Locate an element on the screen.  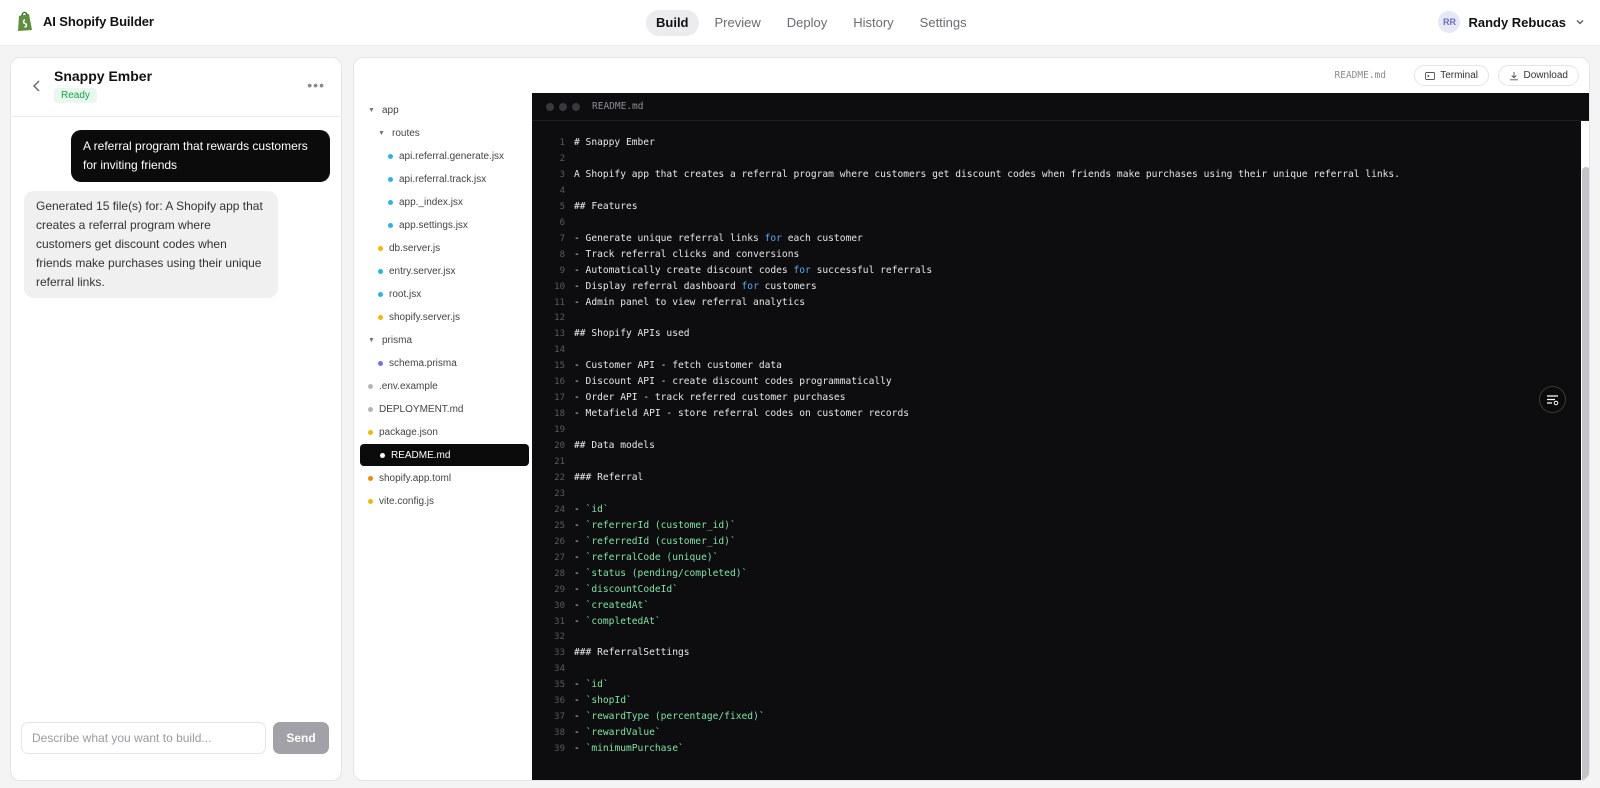
tree-item-label: app.settings.jsx is located at coordinates (433, 225).